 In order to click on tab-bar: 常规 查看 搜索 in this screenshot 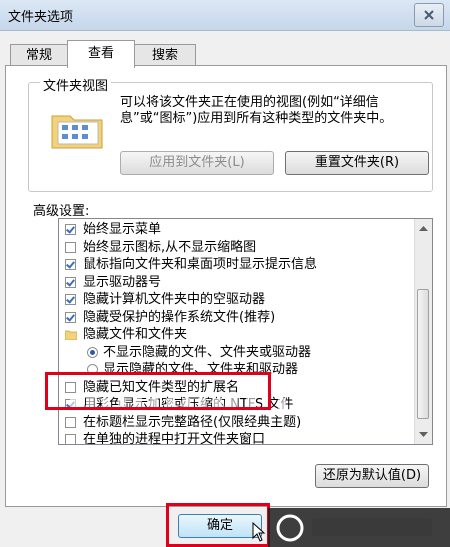, I will do `click(225, 54)`.